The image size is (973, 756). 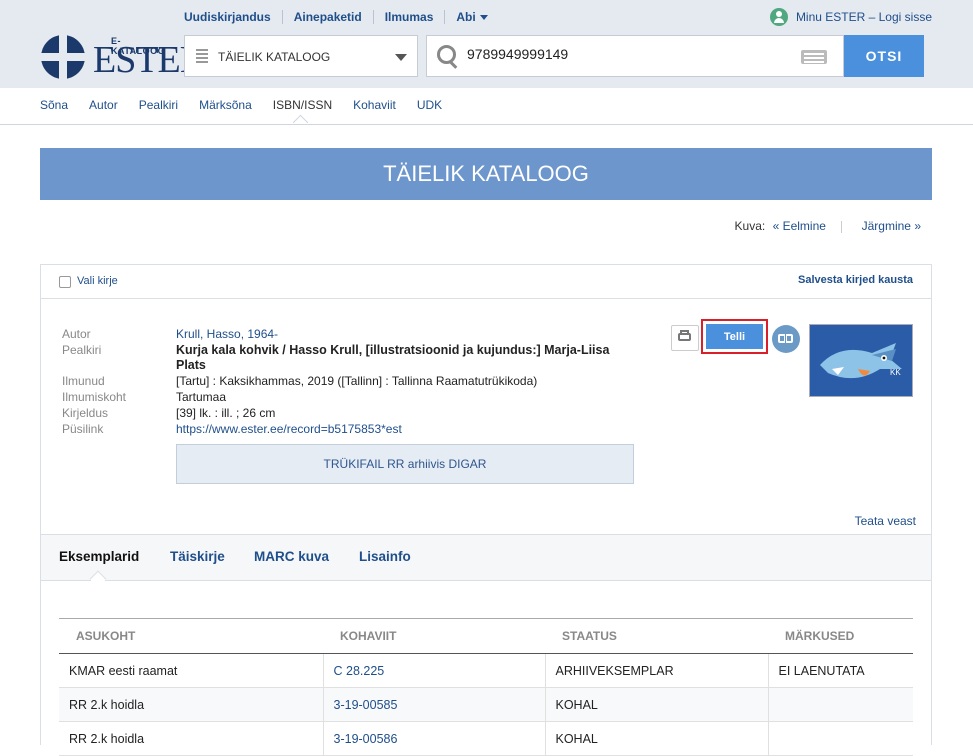 What do you see at coordinates (446, 54) in the screenshot?
I see `search-icon` at bounding box center [446, 54].